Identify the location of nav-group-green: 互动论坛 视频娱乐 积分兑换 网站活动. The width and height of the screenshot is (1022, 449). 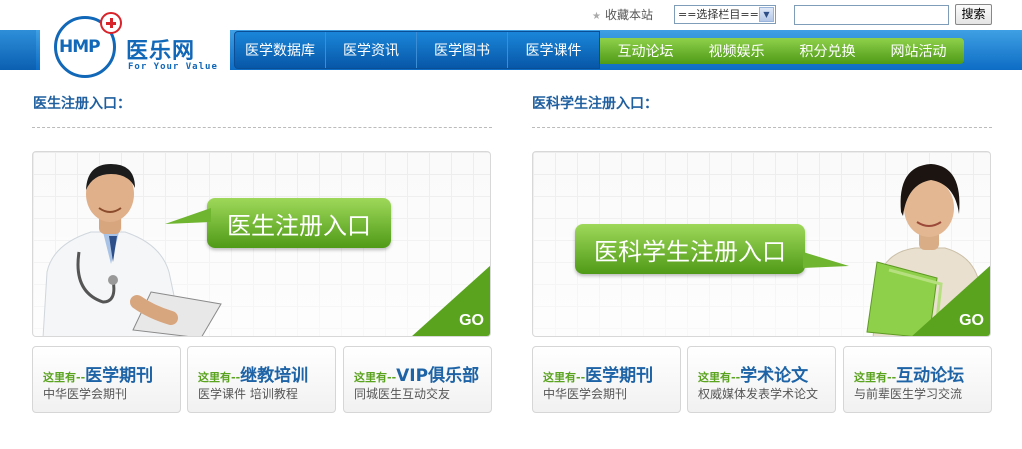
(782, 51).